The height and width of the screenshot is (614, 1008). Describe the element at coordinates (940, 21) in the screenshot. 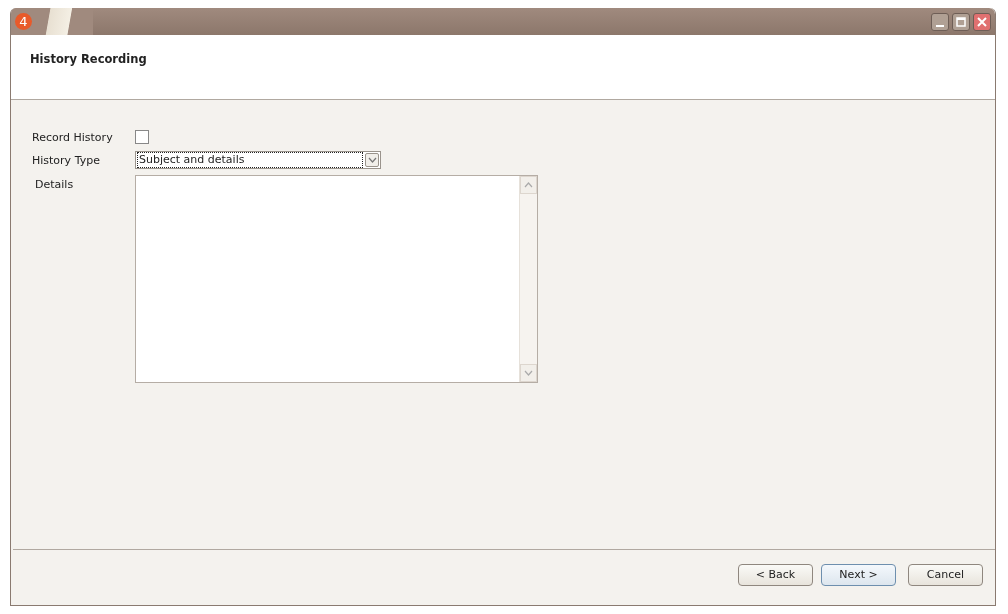

I see `minimize-button` at that location.